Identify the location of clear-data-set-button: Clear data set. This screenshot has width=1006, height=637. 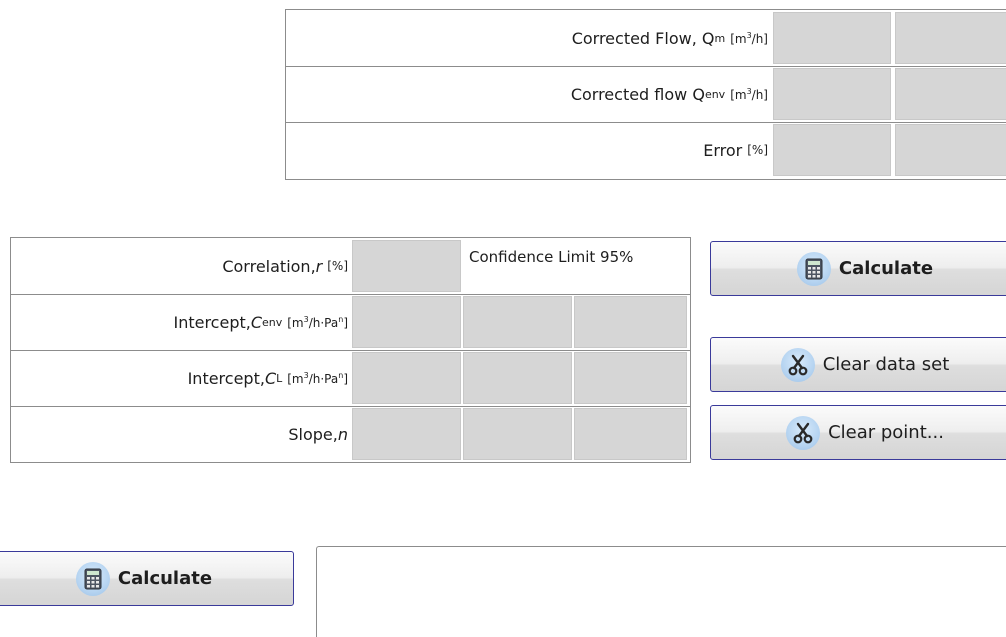
(858, 364).